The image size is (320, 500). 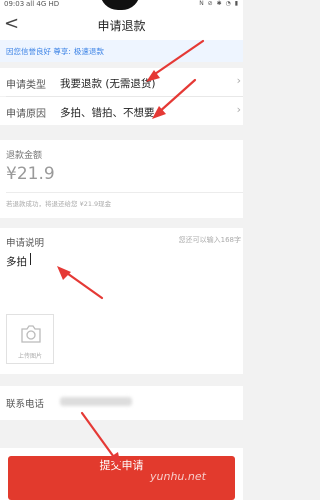 What do you see at coordinates (106, 264) in the screenshot?
I see `description-input: 多拍` at bounding box center [106, 264].